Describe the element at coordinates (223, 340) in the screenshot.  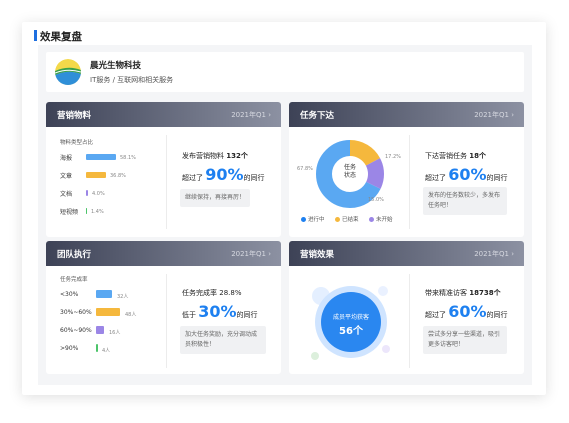
I see `suggestion-note: 加大任务奖励，充分调动成员积极性！` at that location.